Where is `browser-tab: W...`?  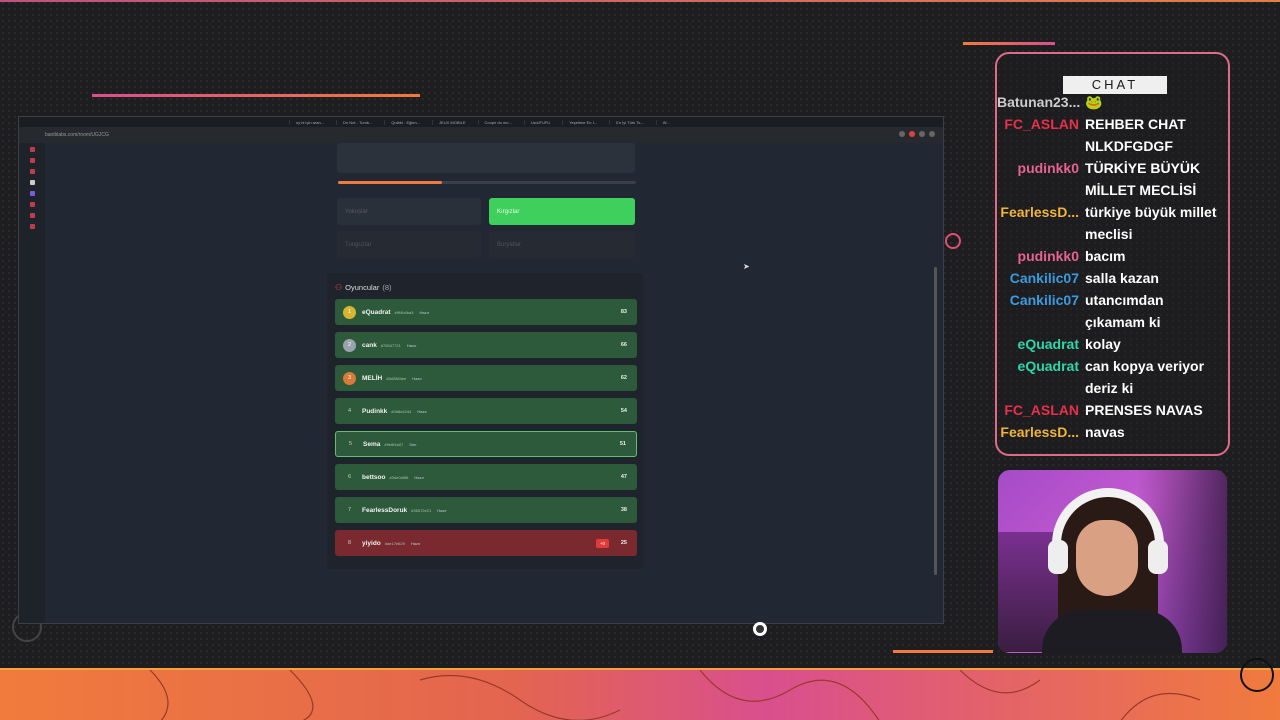 browser-tab: W... is located at coordinates (665, 122).